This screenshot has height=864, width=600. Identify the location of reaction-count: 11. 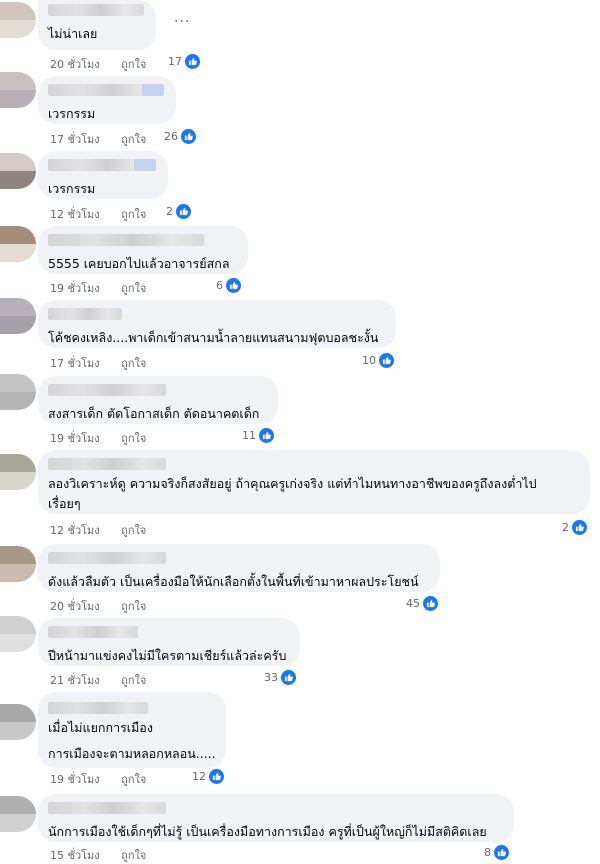
(258, 435).